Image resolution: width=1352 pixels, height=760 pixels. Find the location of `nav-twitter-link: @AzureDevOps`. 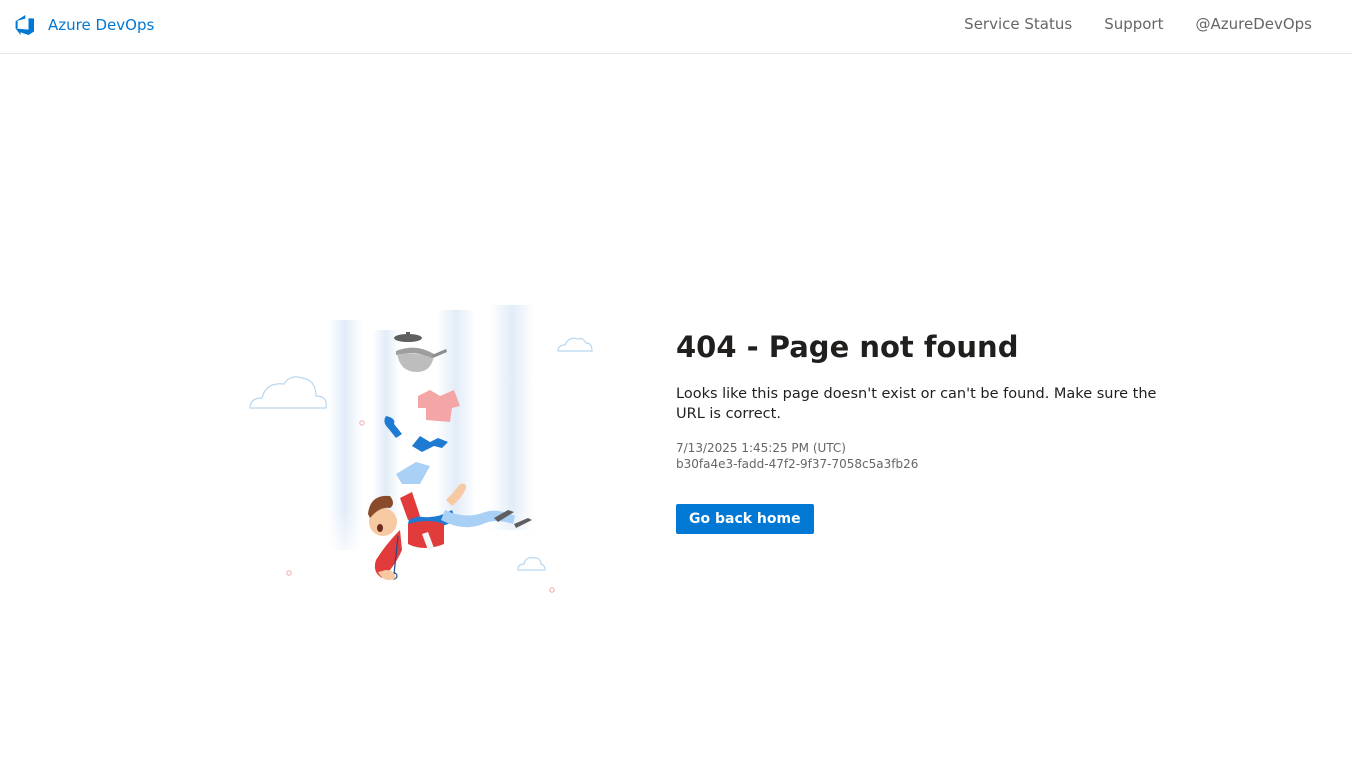

nav-twitter-link: @AzureDevOps is located at coordinates (1253, 24).